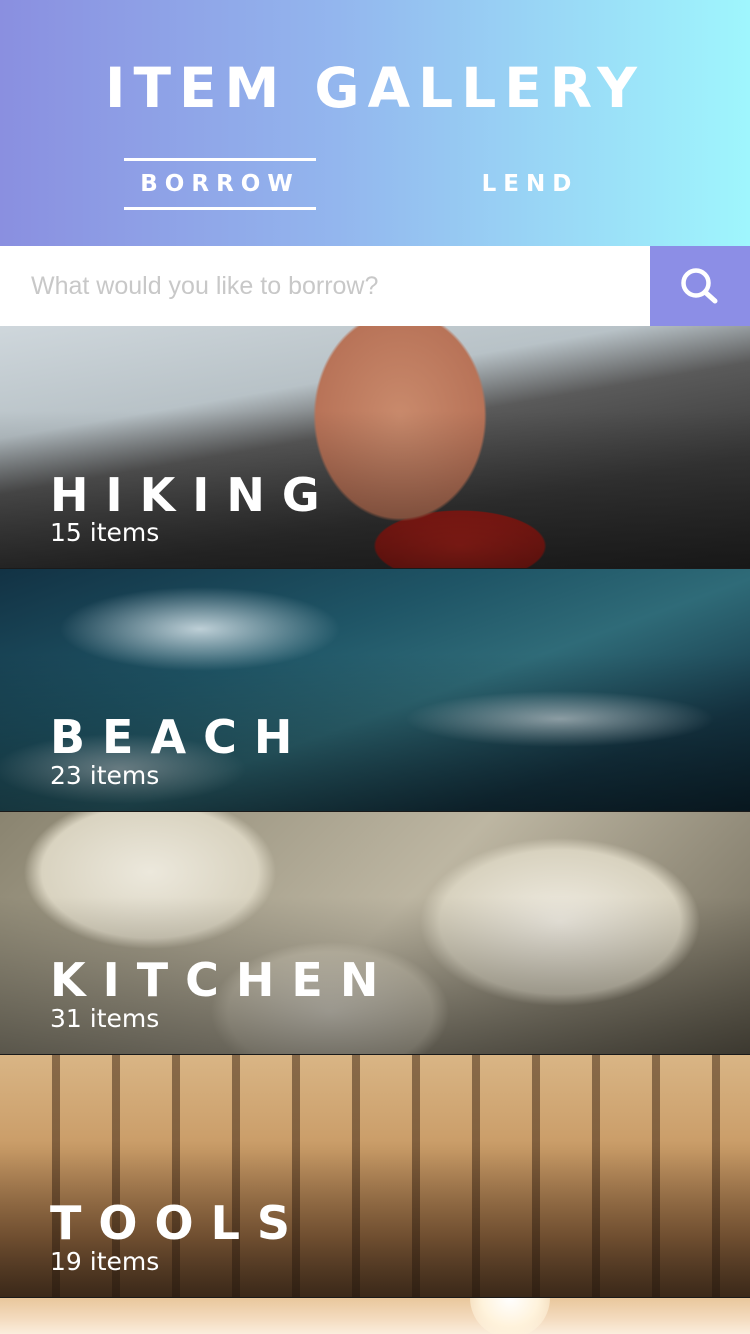 The width and height of the screenshot is (750, 1334). I want to click on page-title: ITEM GALLERY, so click(375, 88).